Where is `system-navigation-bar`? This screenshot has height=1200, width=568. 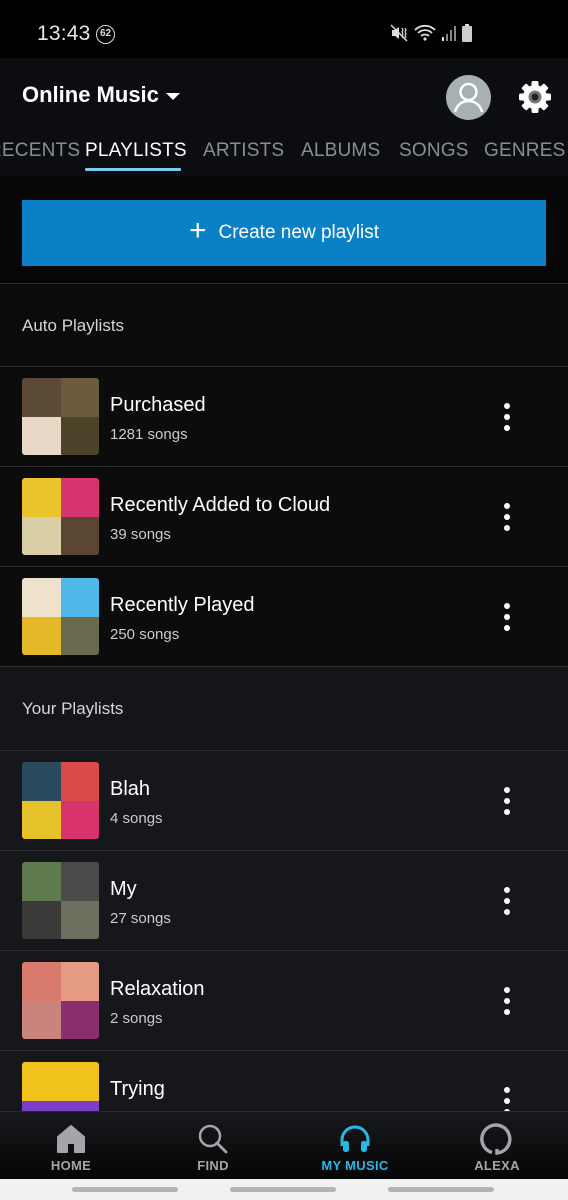 system-navigation-bar is located at coordinates (284, 1189).